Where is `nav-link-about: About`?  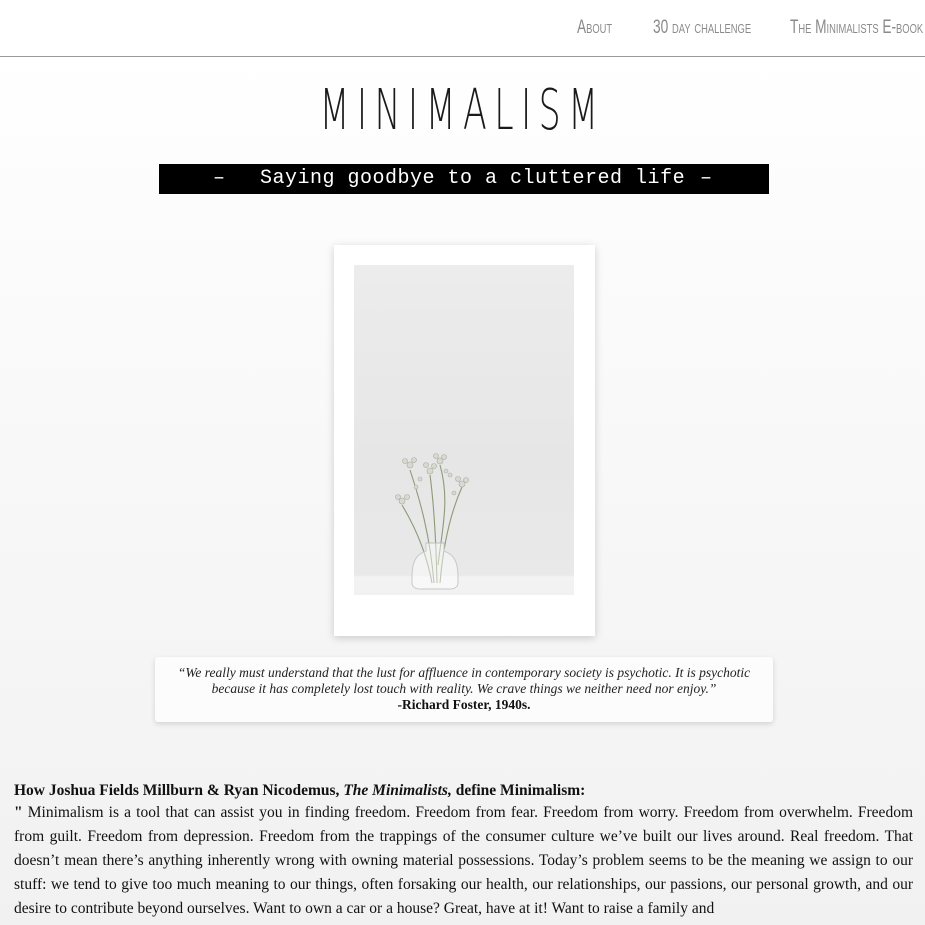 nav-link-about: About is located at coordinates (594, 28).